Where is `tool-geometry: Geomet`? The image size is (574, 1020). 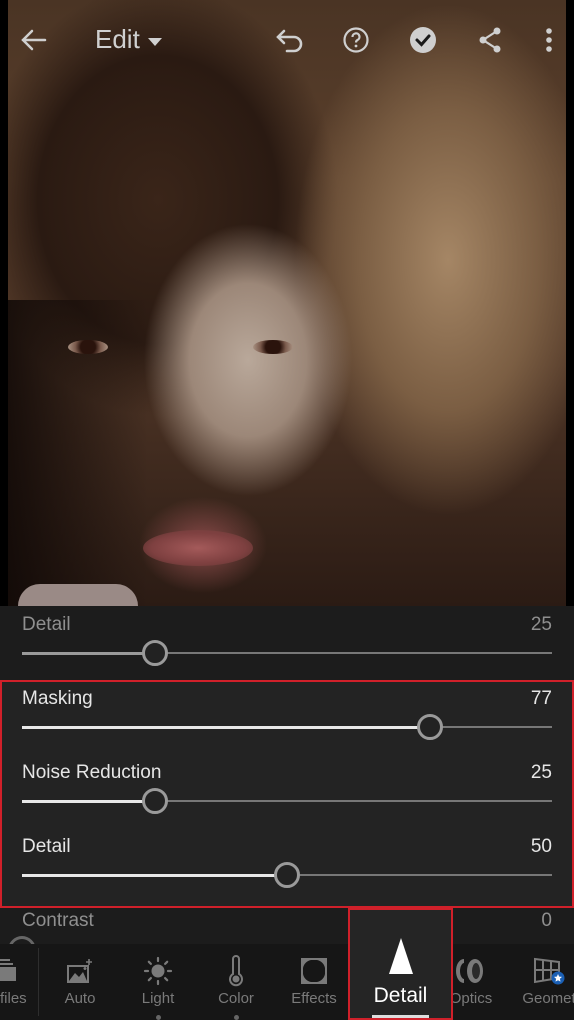
tool-geometry: Geomet is located at coordinates (542, 982).